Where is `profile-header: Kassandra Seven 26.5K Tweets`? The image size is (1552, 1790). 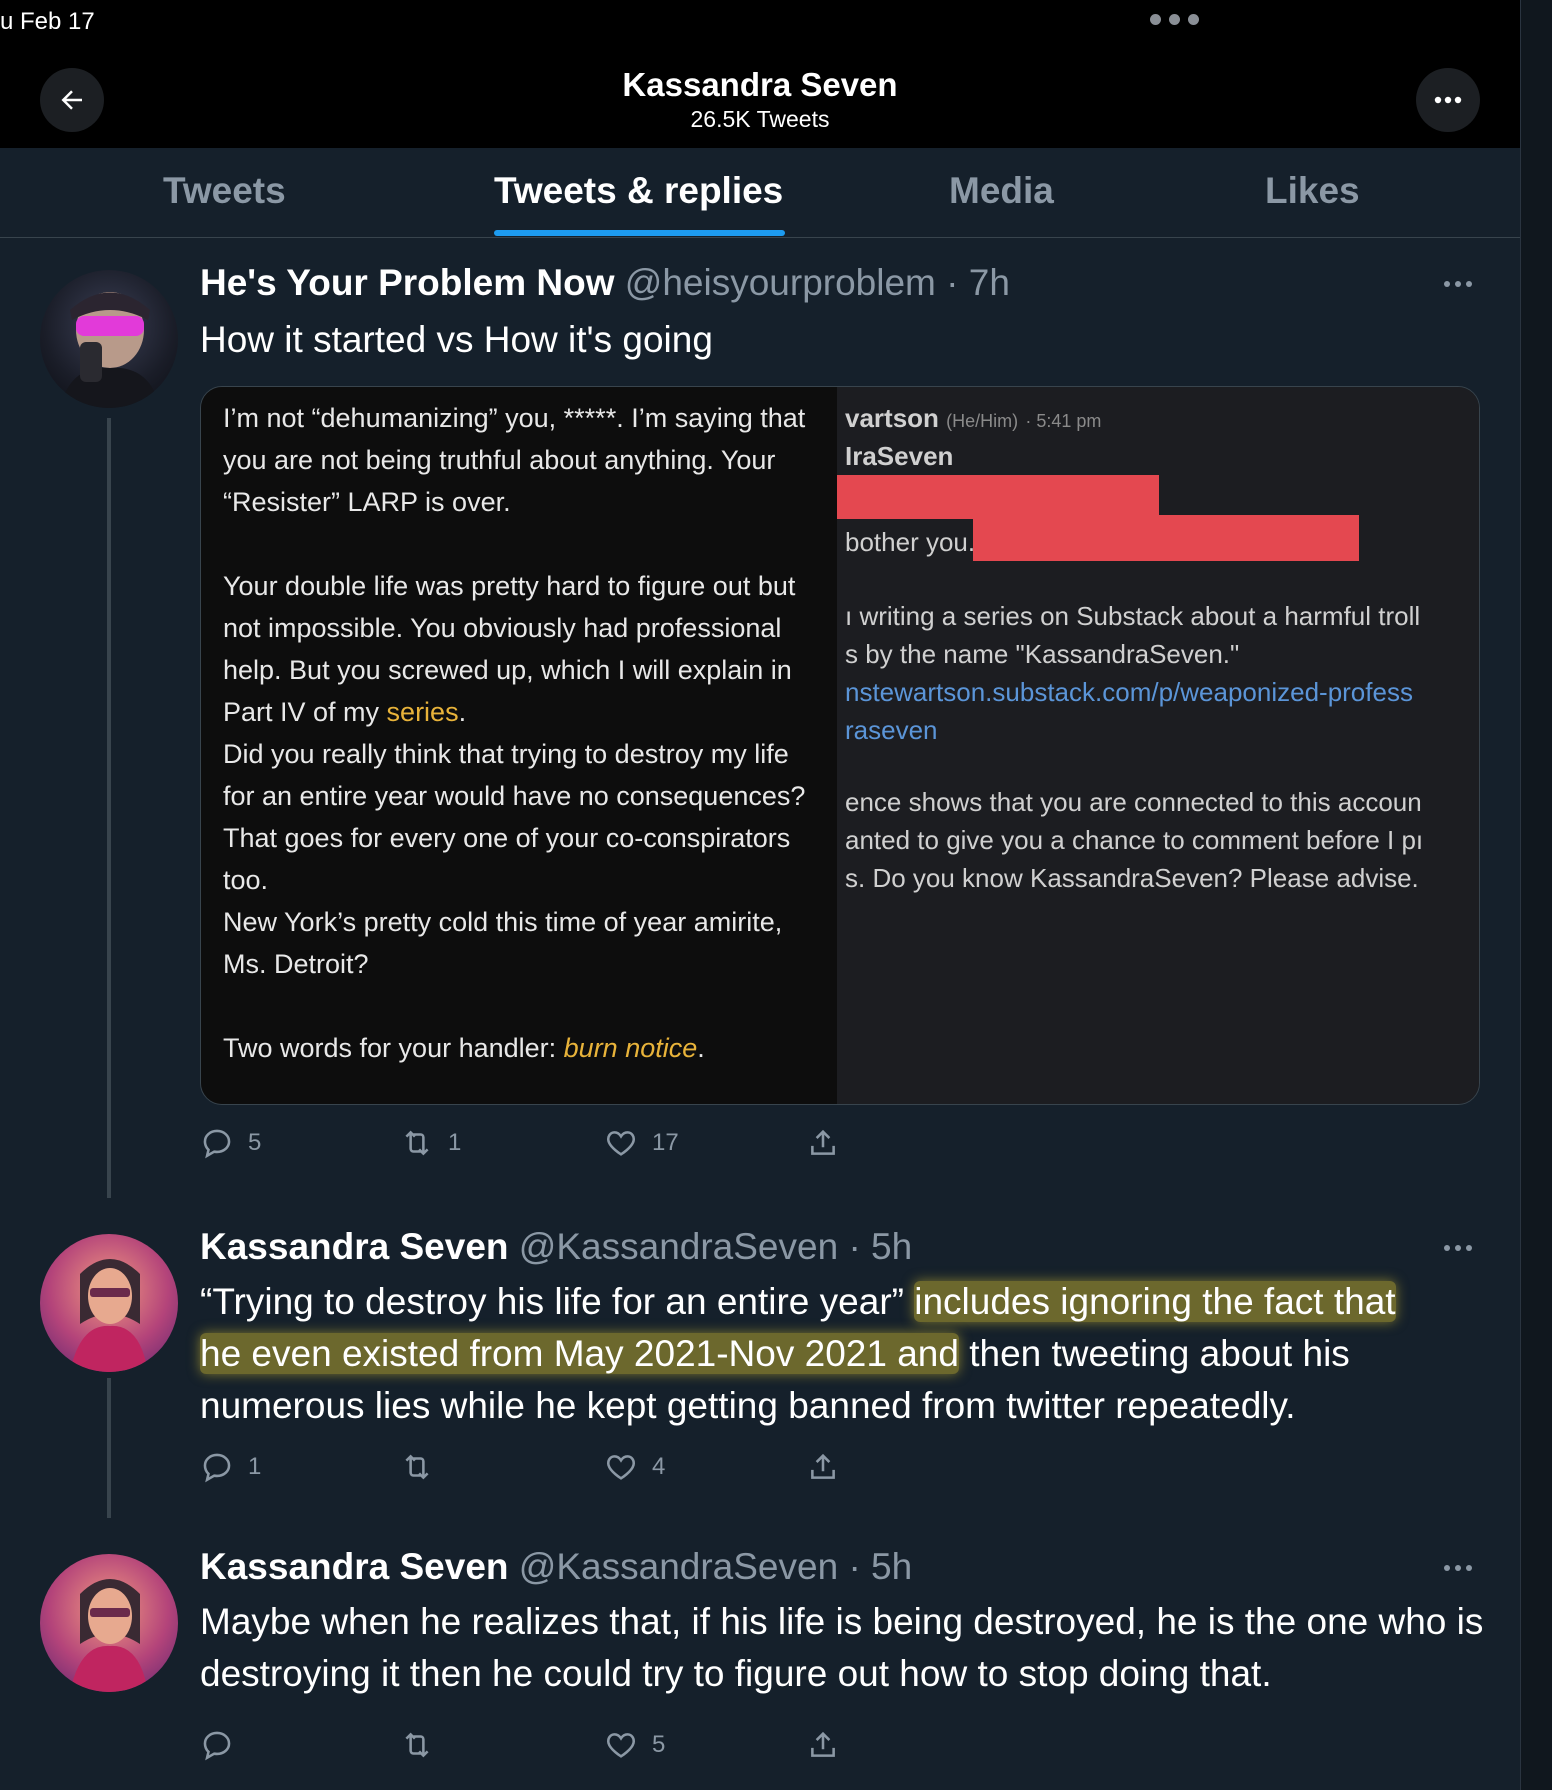 profile-header: Kassandra Seven 26.5K Tweets is located at coordinates (760, 98).